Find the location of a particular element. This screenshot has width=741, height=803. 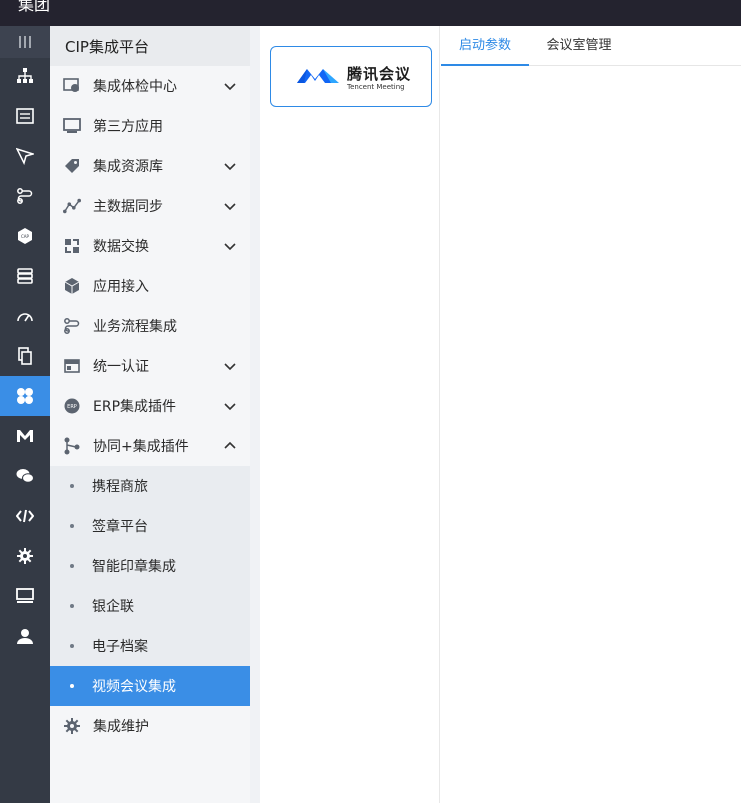

submenu-item-bank-link: 银企联 is located at coordinates (150, 606).